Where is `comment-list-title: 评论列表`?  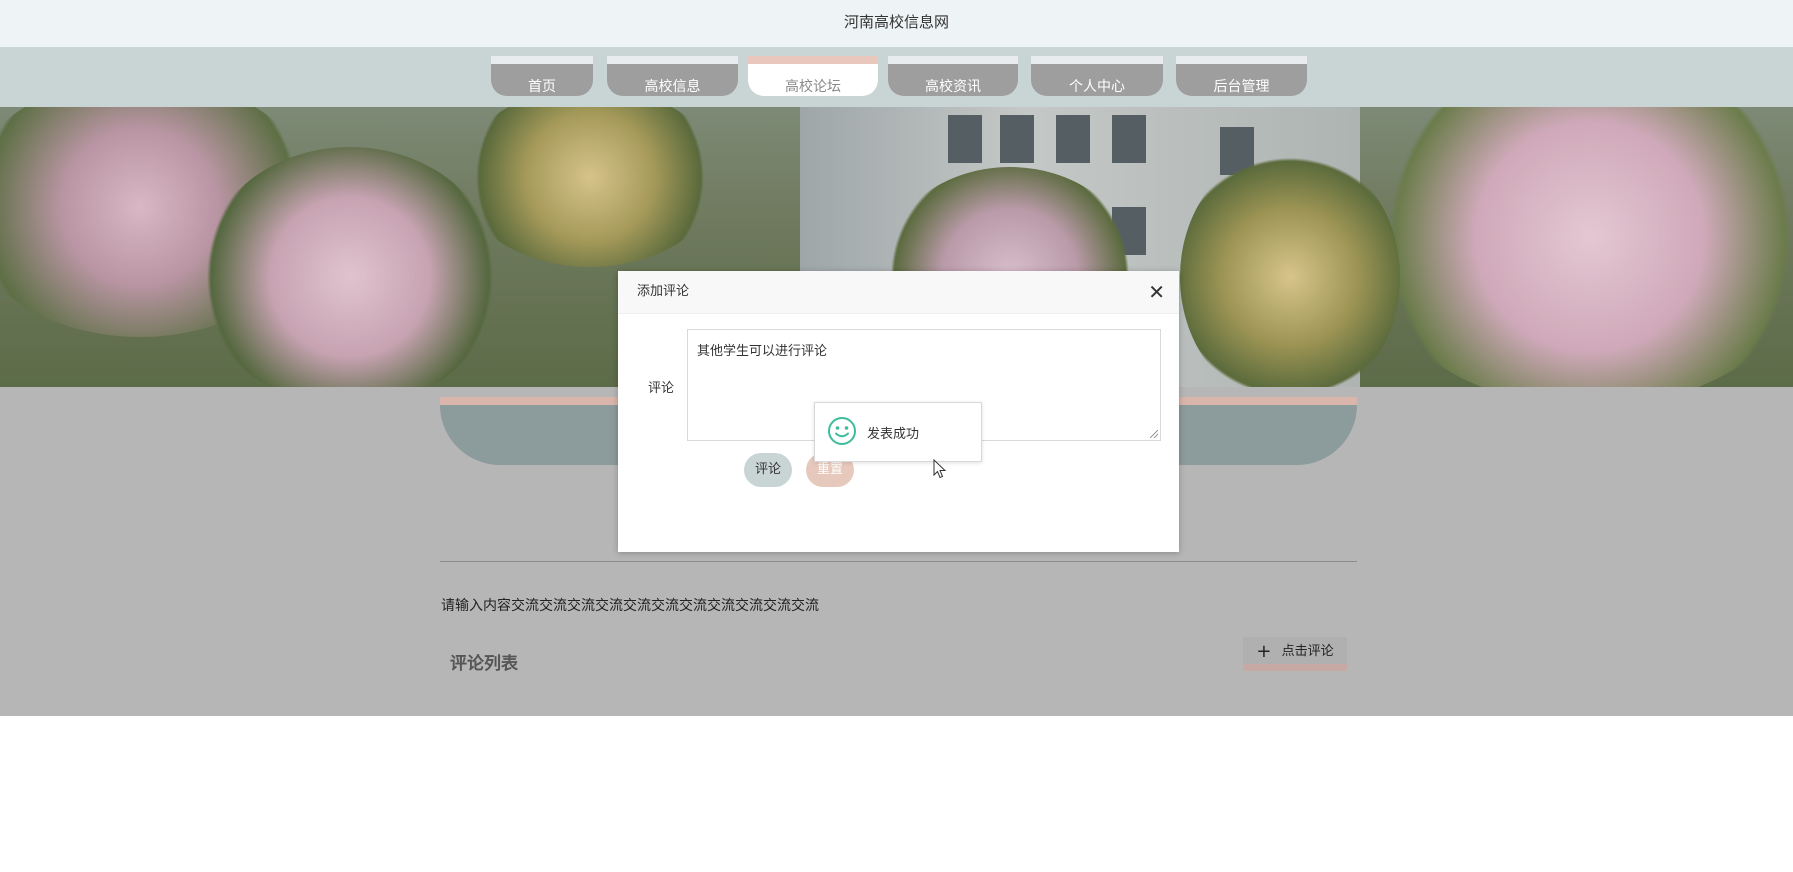
comment-list-title: 评论列表 is located at coordinates (484, 664).